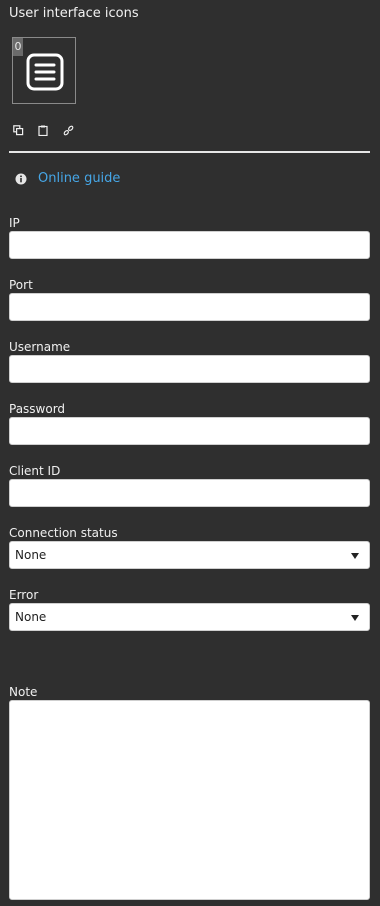 This screenshot has height=906, width=380. What do you see at coordinates (21, 178) in the screenshot?
I see `info-icon` at bounding box center [21, 178].